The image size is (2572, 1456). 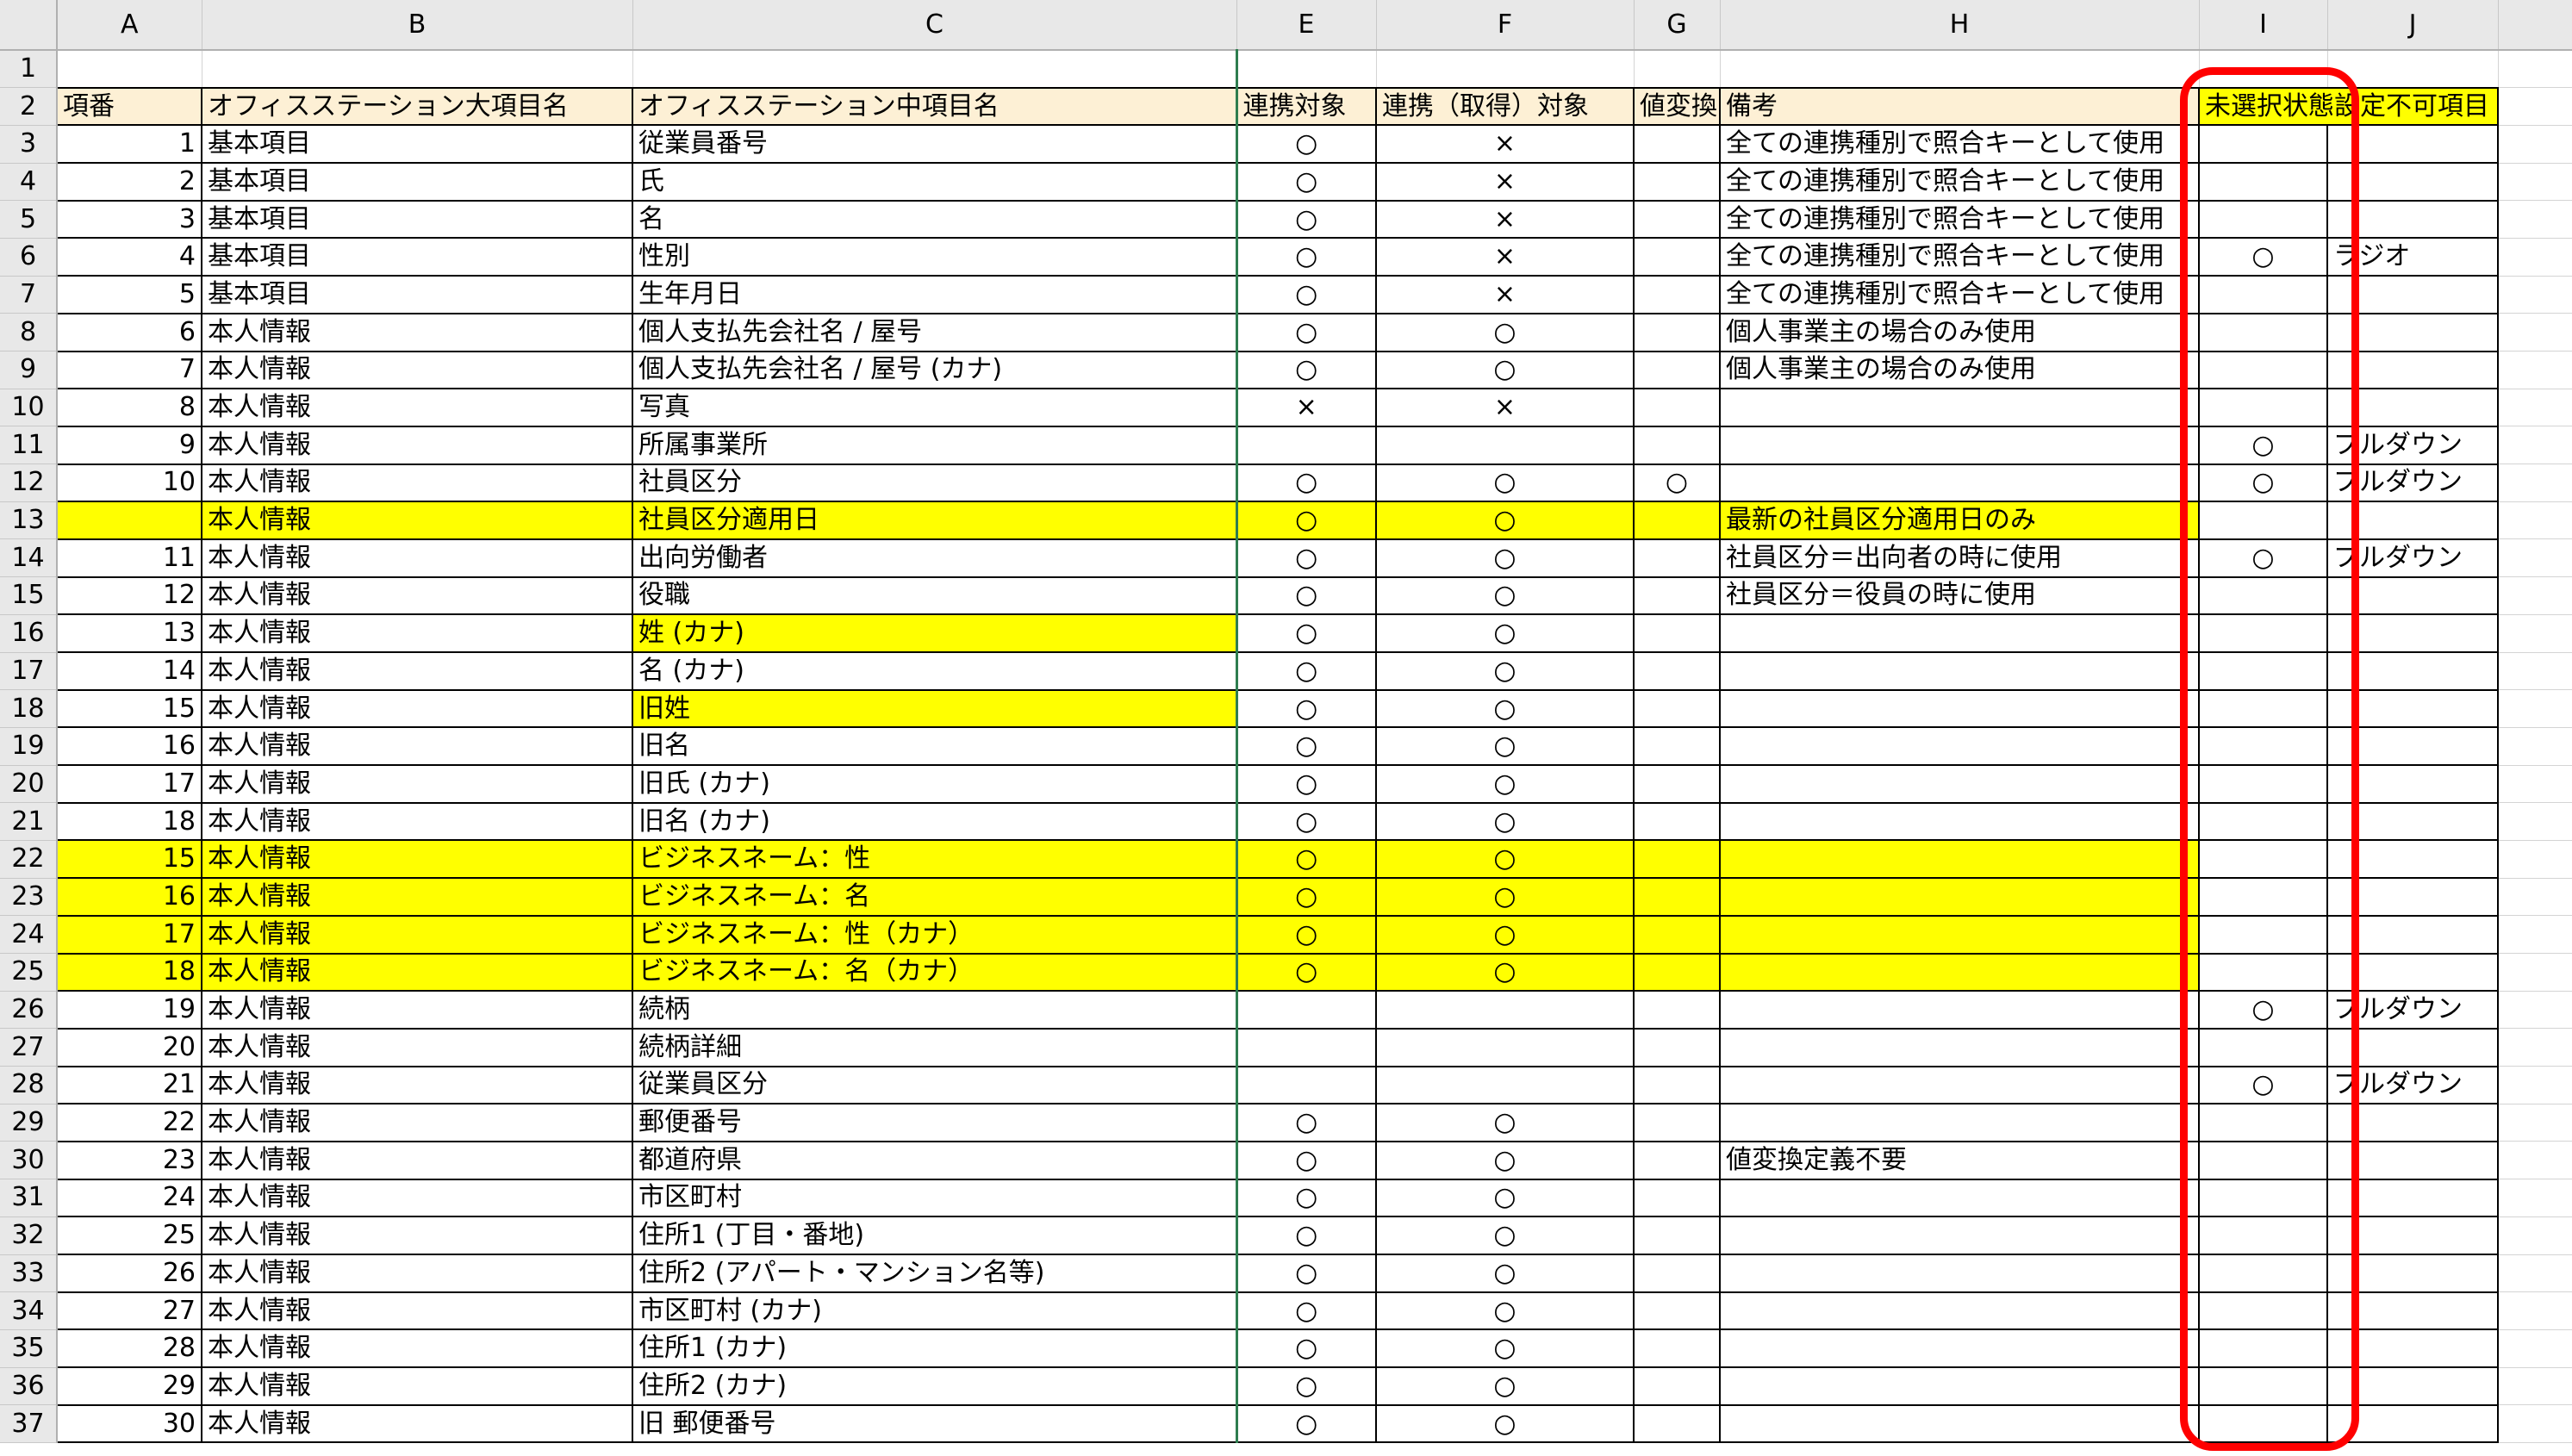 I want to click on row-number: 3, so click(x=29, y=145).